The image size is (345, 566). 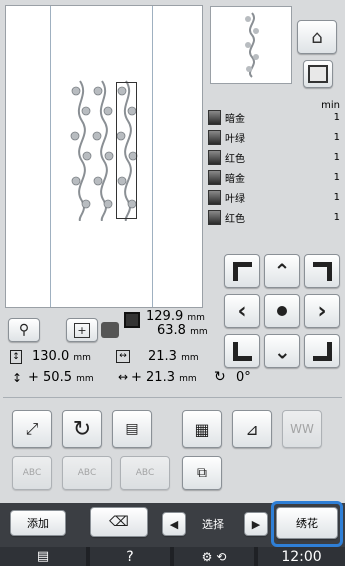 What do you see at coordinates (173, 356) in the screenshot?
I see `position-horizontal: 21.3 mm` at bounding box center [173, 356].